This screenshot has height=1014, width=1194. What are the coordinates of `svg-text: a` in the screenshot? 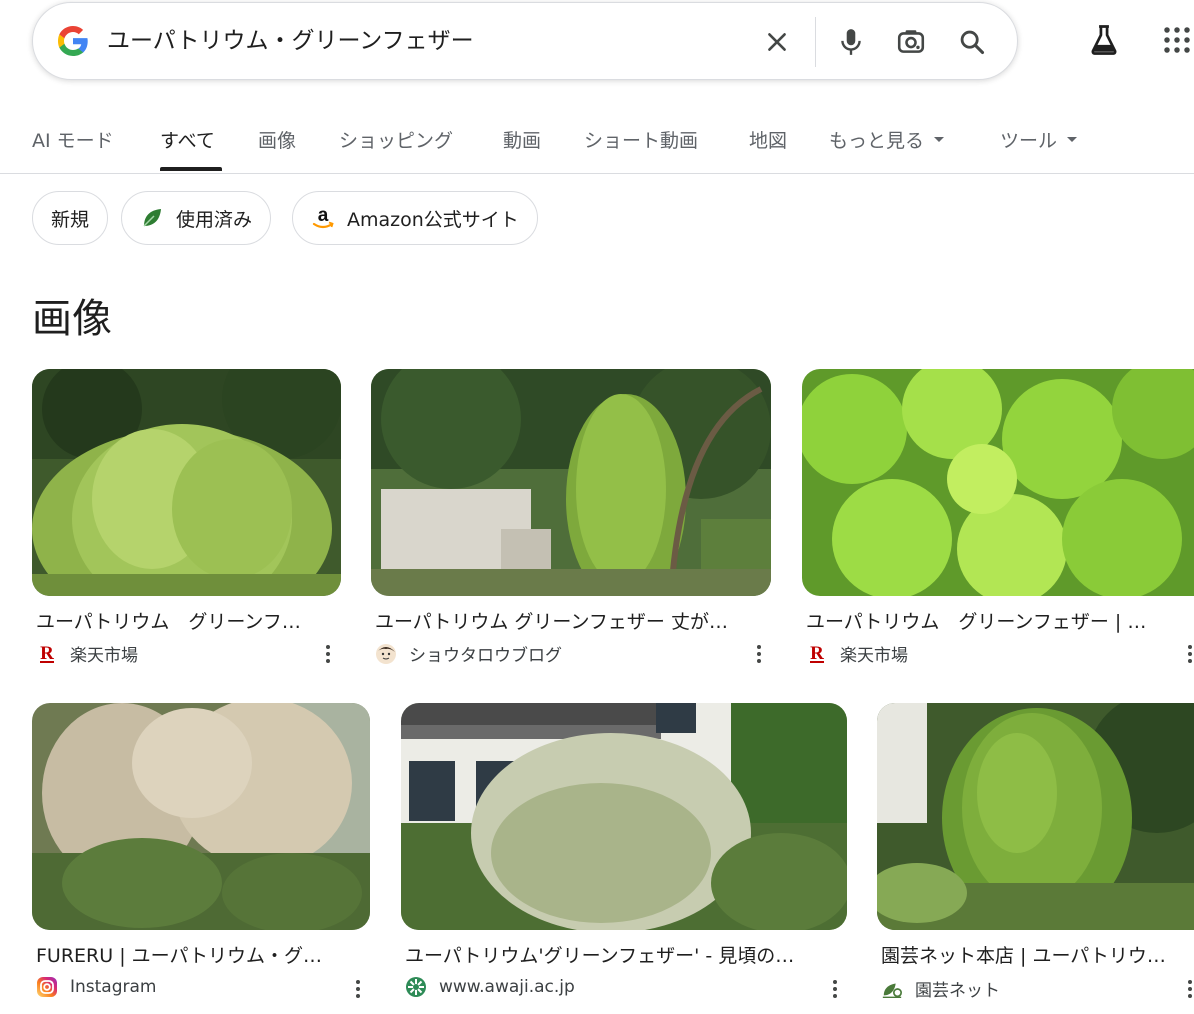 It's located at (323, 215).